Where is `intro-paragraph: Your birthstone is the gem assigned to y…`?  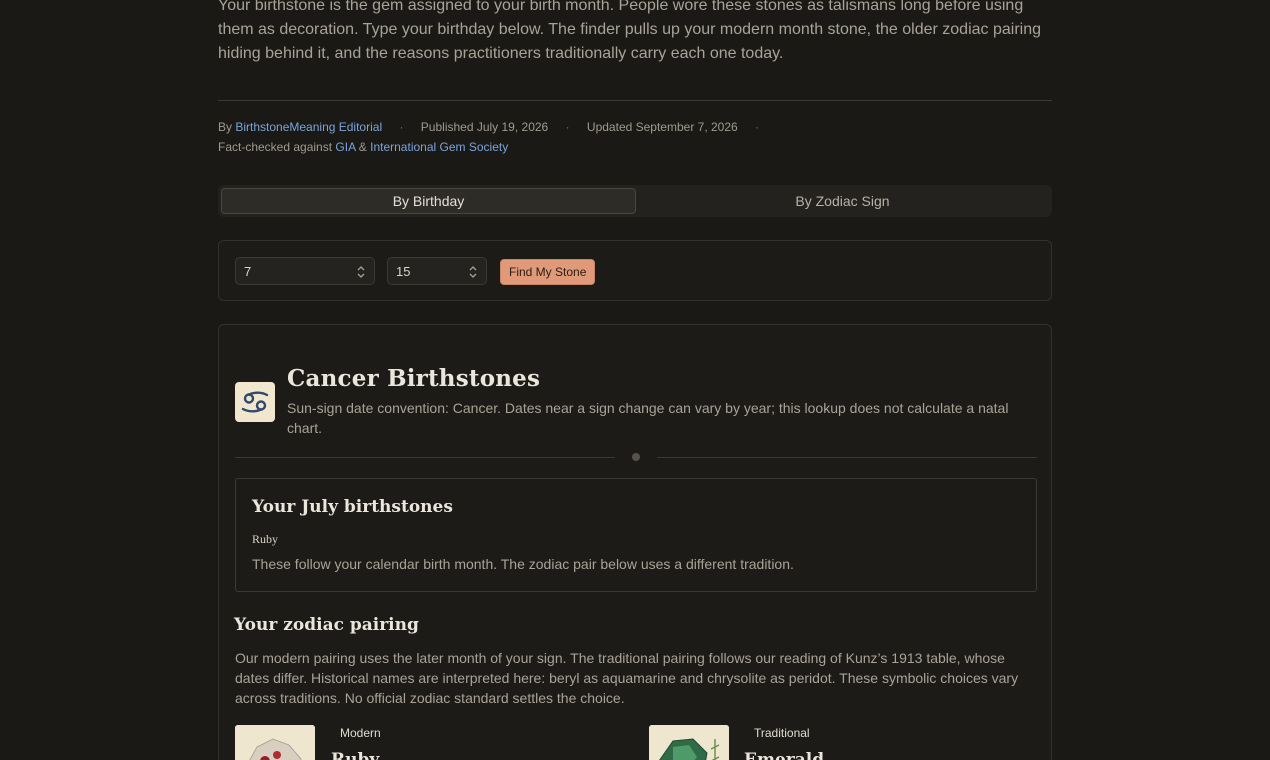
intro-paragraph: Your birthstone is the gem assigned to y… is located at coordinates (629, 31).